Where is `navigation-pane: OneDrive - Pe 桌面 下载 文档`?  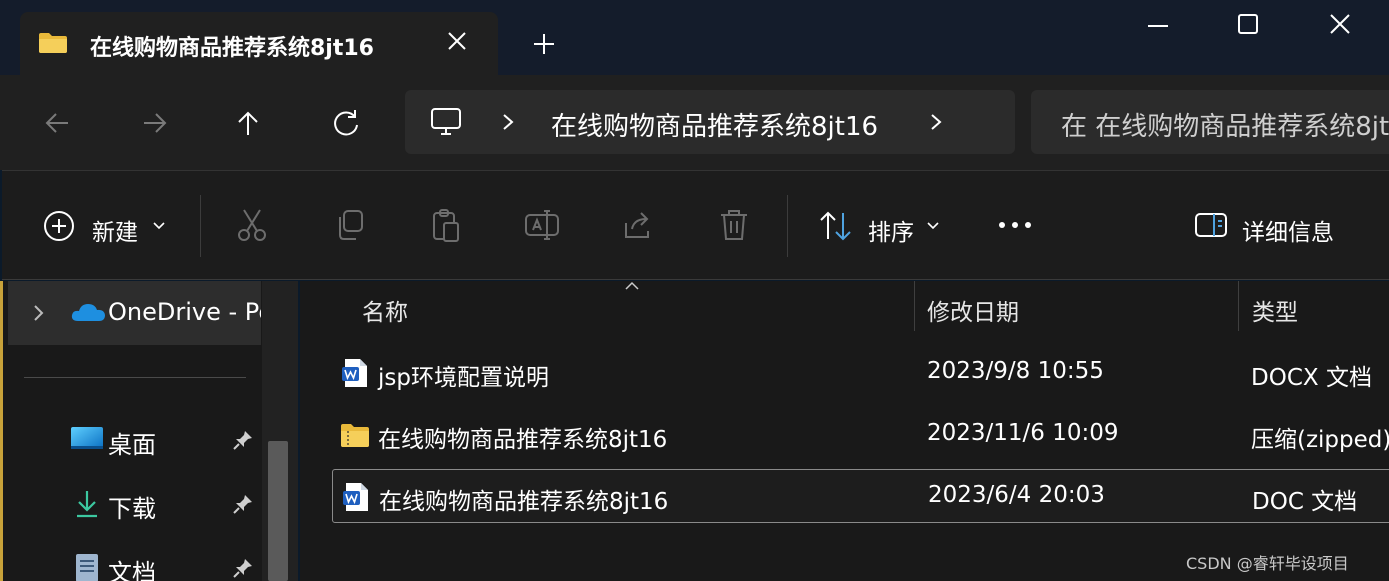
navigation-pane: OneDrive - Pe 桌面 下载 文档 is located at coordinates (149, 431).